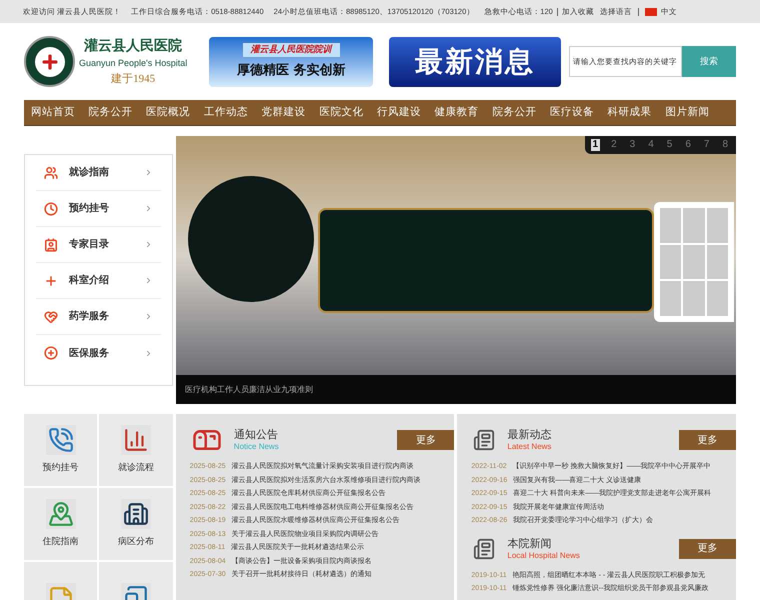  Describe the element at coordinates (136, 440) in the screenshot. I see `bar-chart-icon` at that location.